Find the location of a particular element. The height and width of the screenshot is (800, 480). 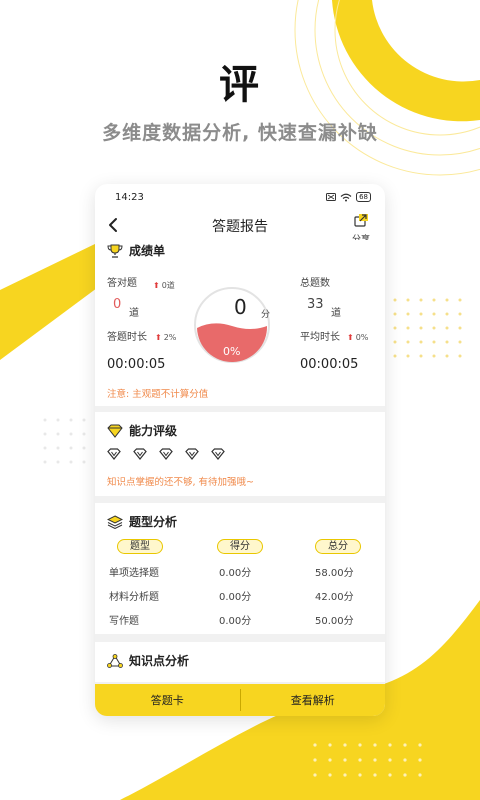

rating-diamonds is located at coordinates (166, 454).